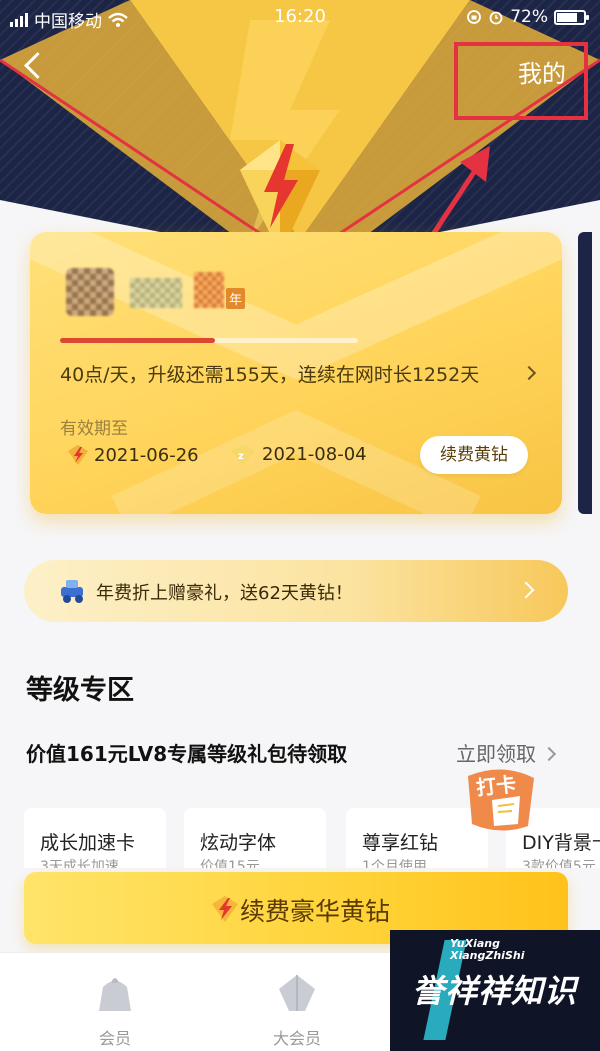 The image size is (600, 1051). Describe the element at coordinates (35, 66) in the screenshot. I see `back-button` at that location.